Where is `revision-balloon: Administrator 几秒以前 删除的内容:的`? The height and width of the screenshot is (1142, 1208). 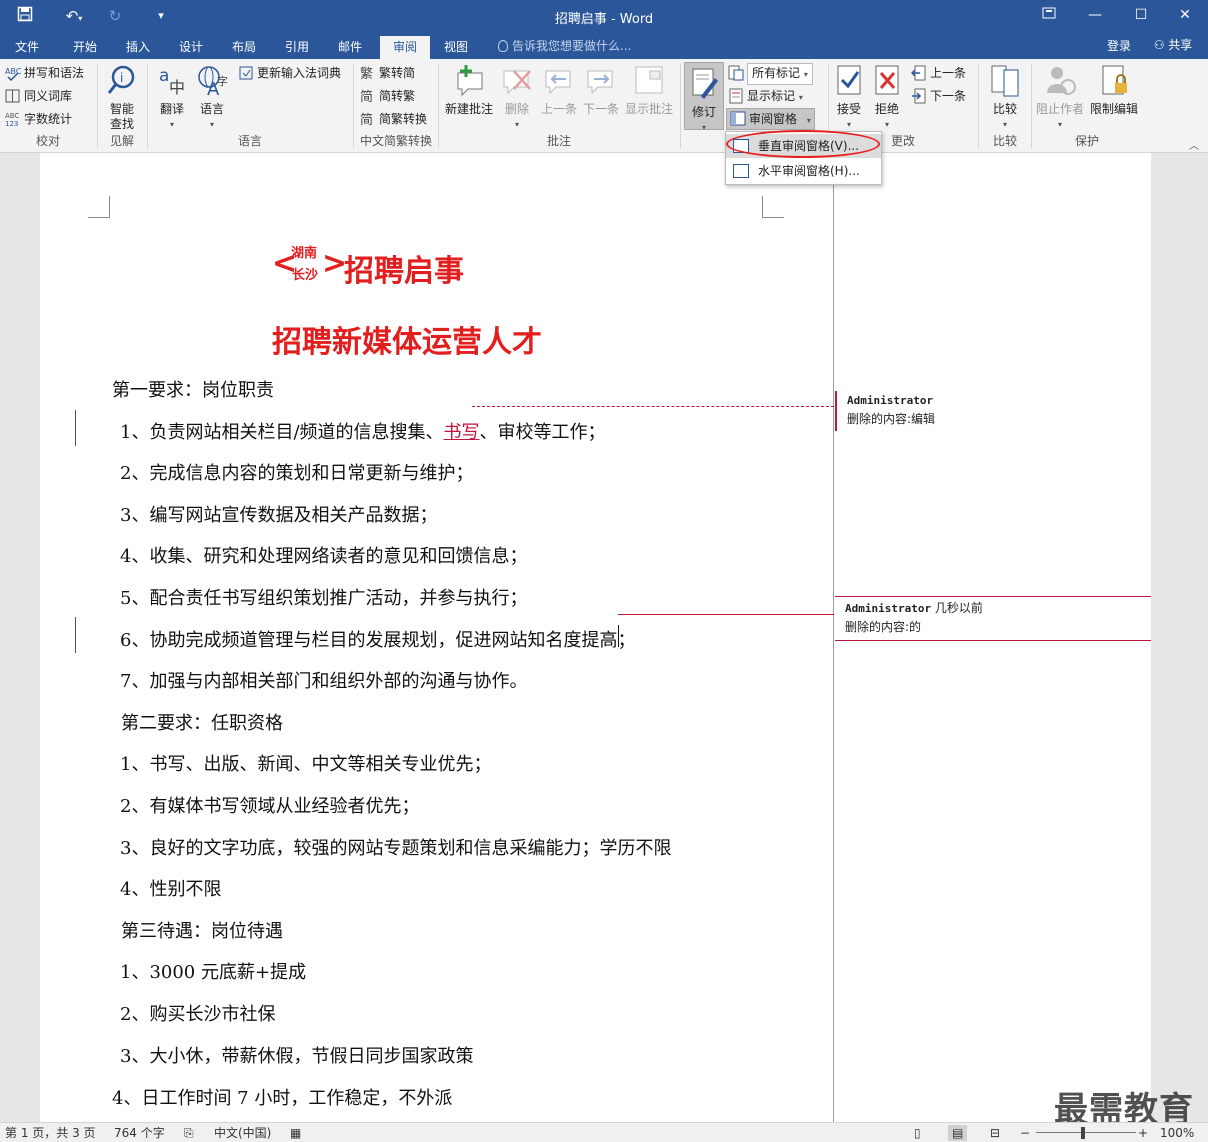 revision-balloon: Administrator 几秒以前 删除的内容:的 is located at coordinates (993, 618).